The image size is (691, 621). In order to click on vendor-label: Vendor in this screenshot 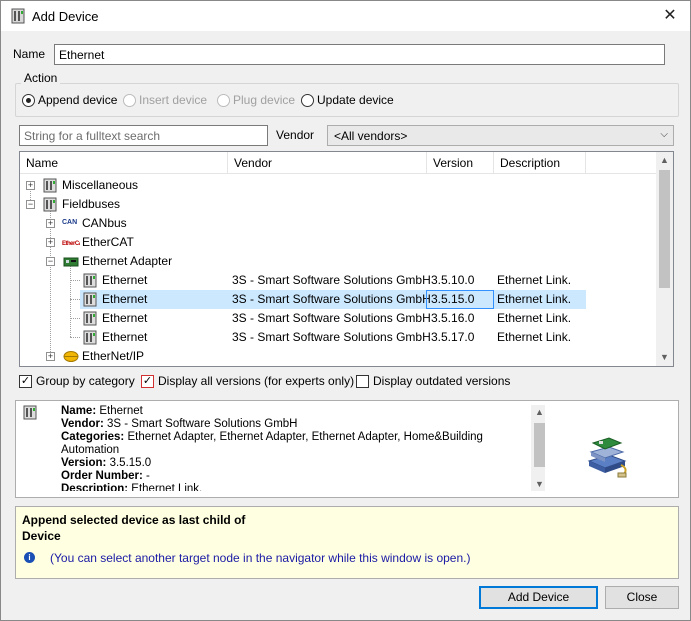, I will do `click(295, 135)`.